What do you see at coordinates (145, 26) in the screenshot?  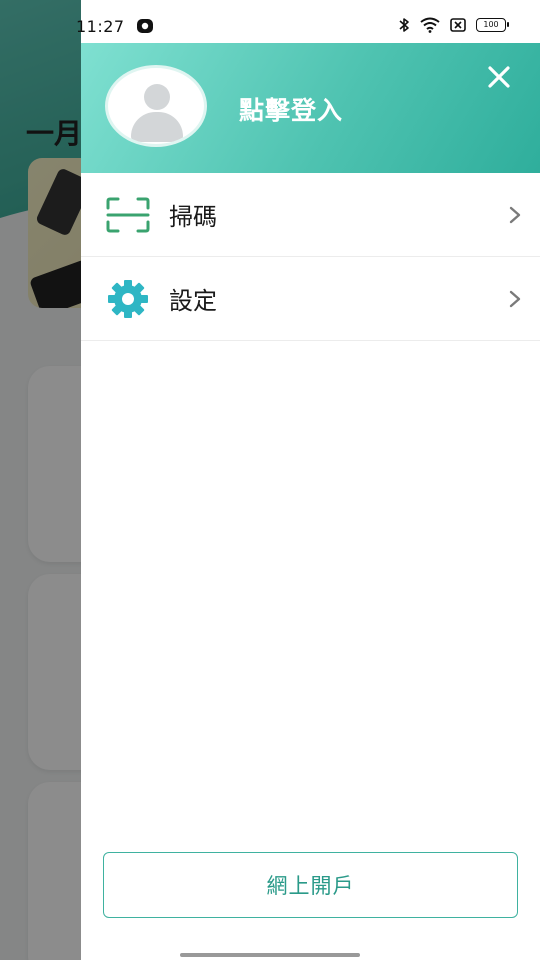 I see `notification-icon` at bounding box center [145, 26].